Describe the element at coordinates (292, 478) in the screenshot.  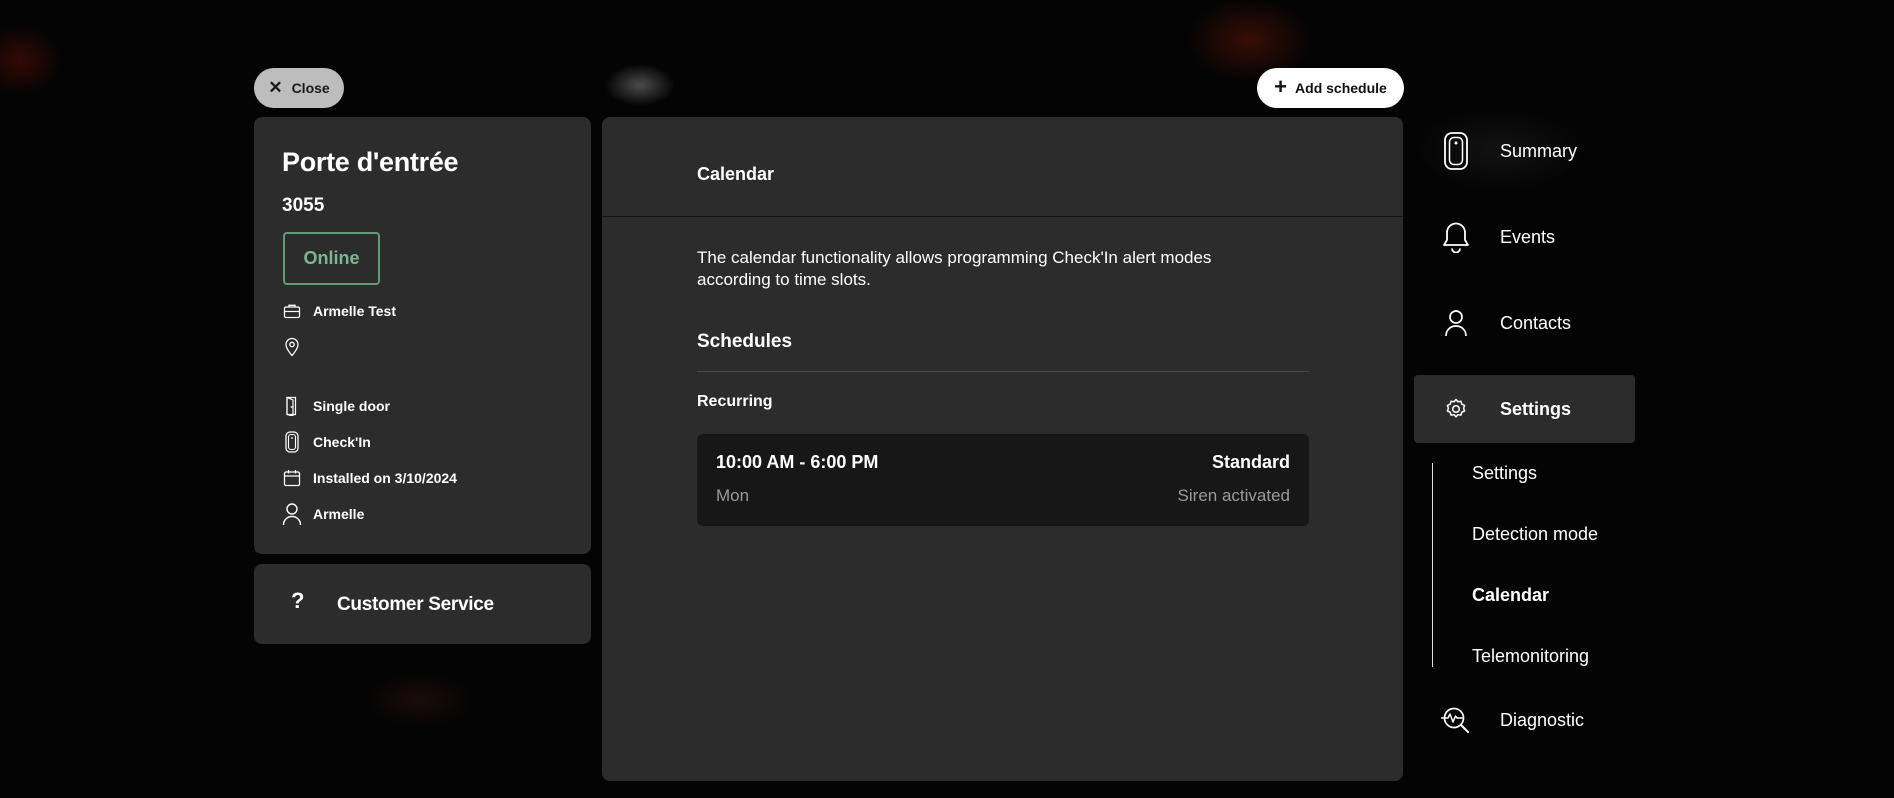
I see `calendar-icon` at that location.